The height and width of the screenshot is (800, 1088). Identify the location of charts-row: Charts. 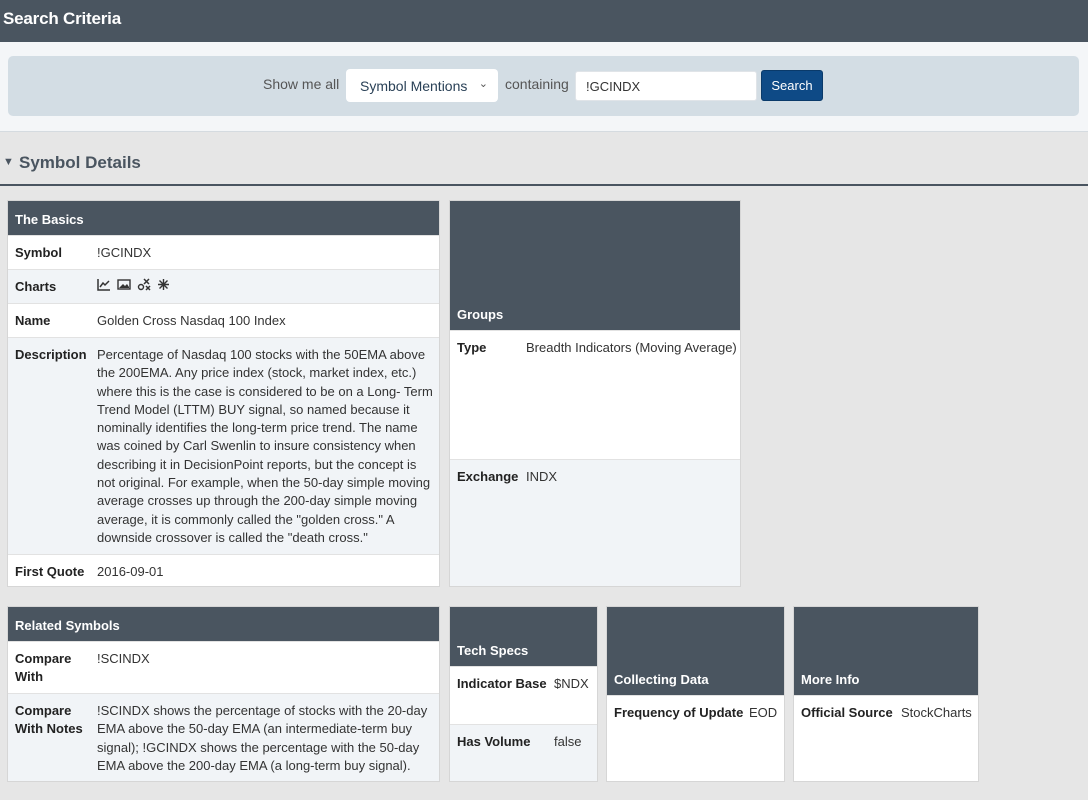
(223, 286).